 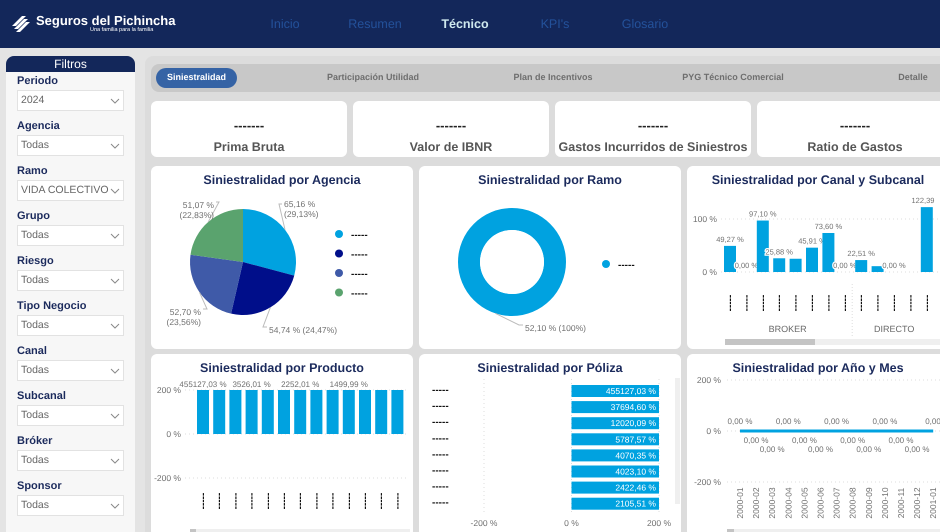 What do you see at coordinates (106, 21) in the screenshot?
I see `logo-title: Seguros del Pichincha` at bounding box center [106, 21].